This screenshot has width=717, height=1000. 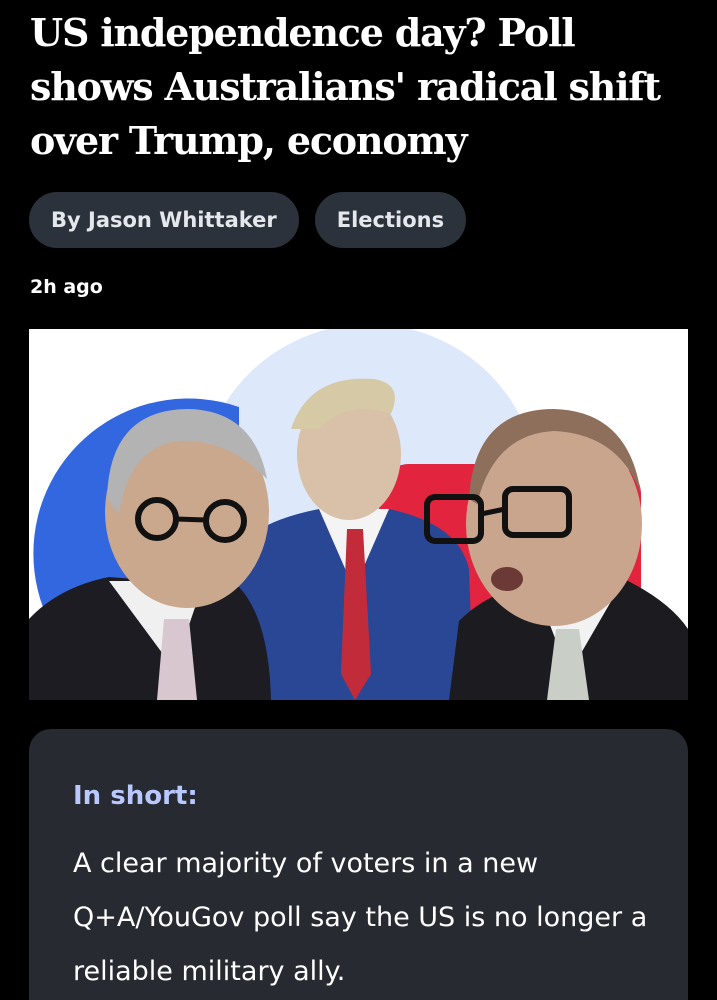 I want to click on topic-chip-elections: Elections, so click(x=390, y=220).